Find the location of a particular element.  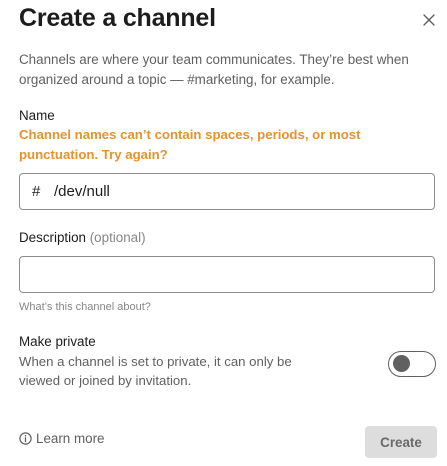

learn-more-label: Learn more is located at coordinates (70, 438).